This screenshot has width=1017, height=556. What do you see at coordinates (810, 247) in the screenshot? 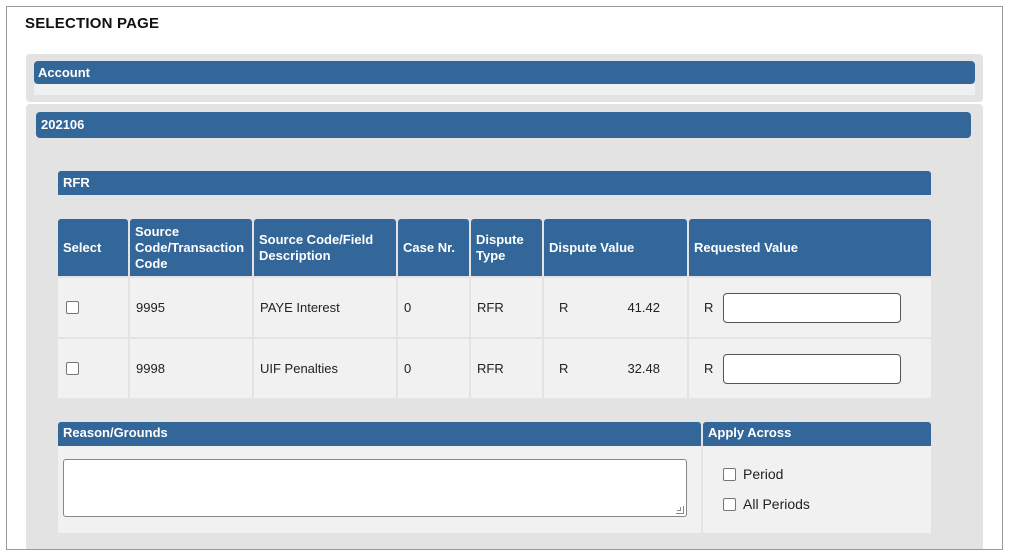
I see `column-header-requested-value: Requested Value` at bounding box center [810, 247].